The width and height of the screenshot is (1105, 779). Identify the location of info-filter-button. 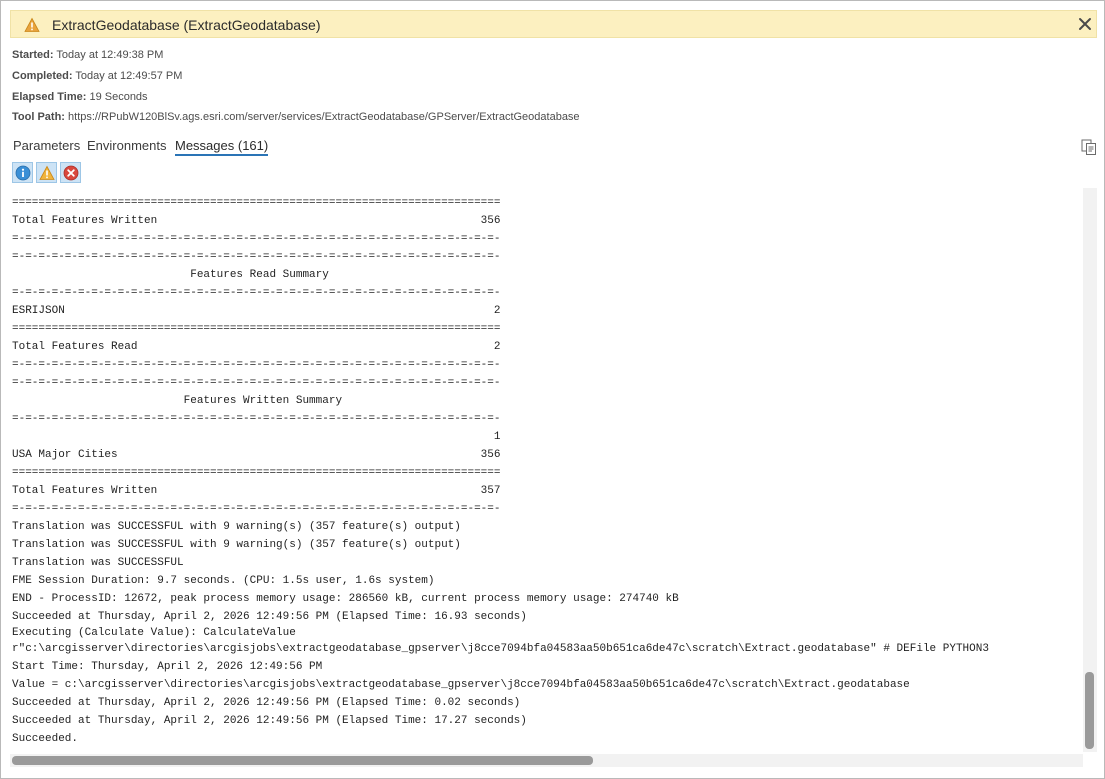
(22, 172).